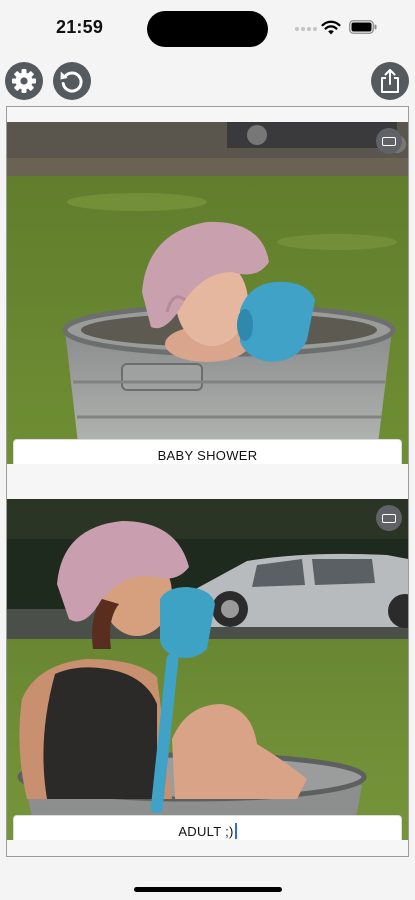 The width and height of the screenshot is (415, 900). Describe the element at coordinates (80, 27) in the screenshot. I see `status-time: 21:59` at that location.